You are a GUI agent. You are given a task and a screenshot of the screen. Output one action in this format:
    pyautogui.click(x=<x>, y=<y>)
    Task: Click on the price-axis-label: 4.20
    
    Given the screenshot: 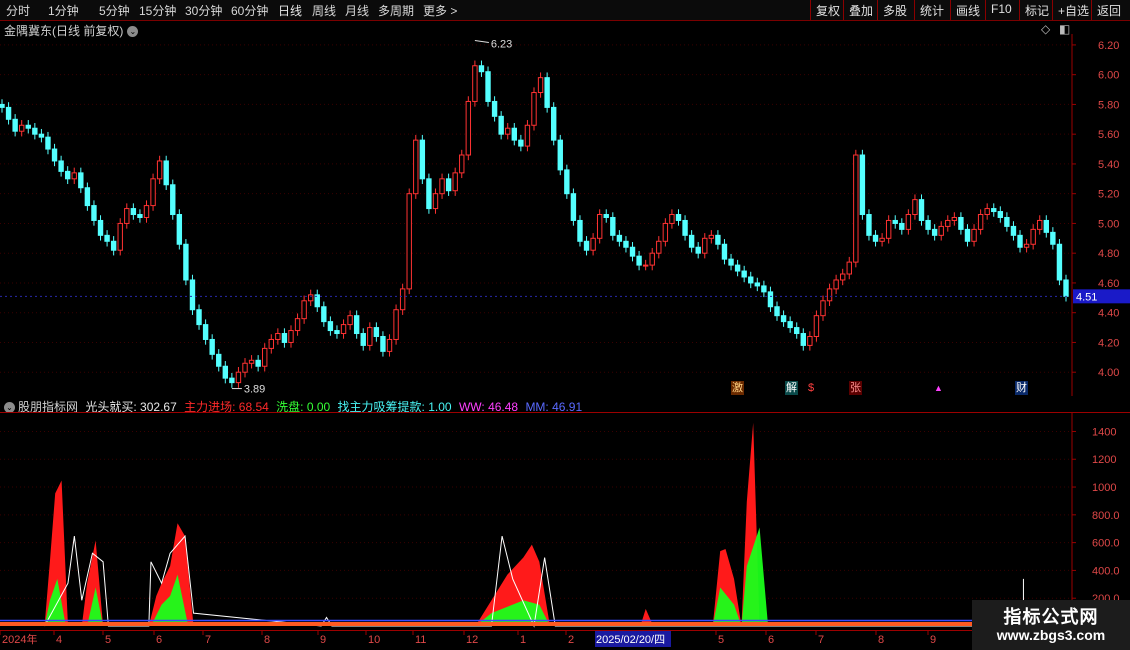 What is the action you would take?
    pyautogui.click(x=1108, y=343)
    